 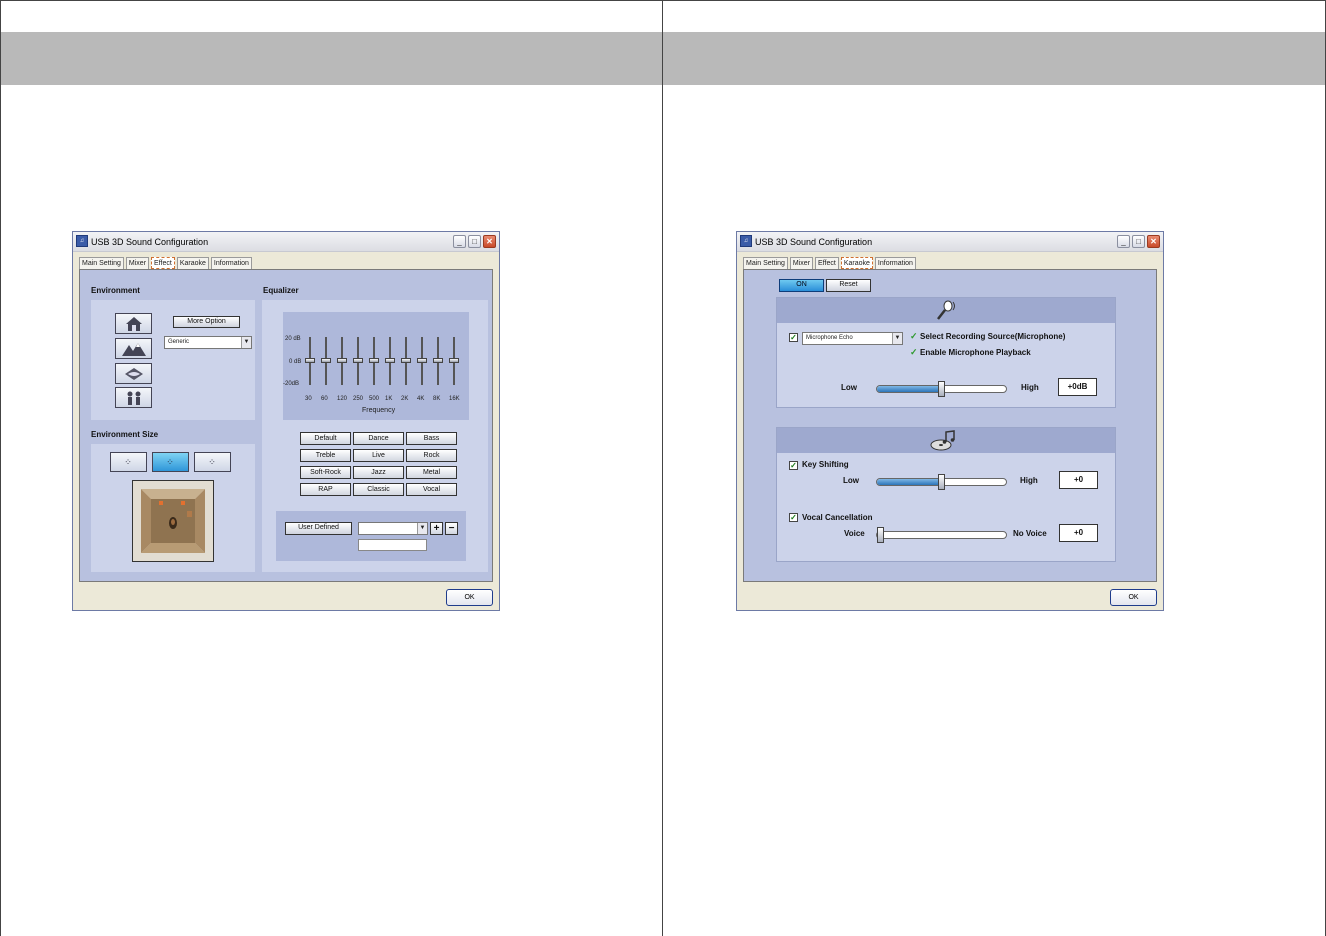 I want to click on vocal-cancellation-slider, so click(x=941, y=535).